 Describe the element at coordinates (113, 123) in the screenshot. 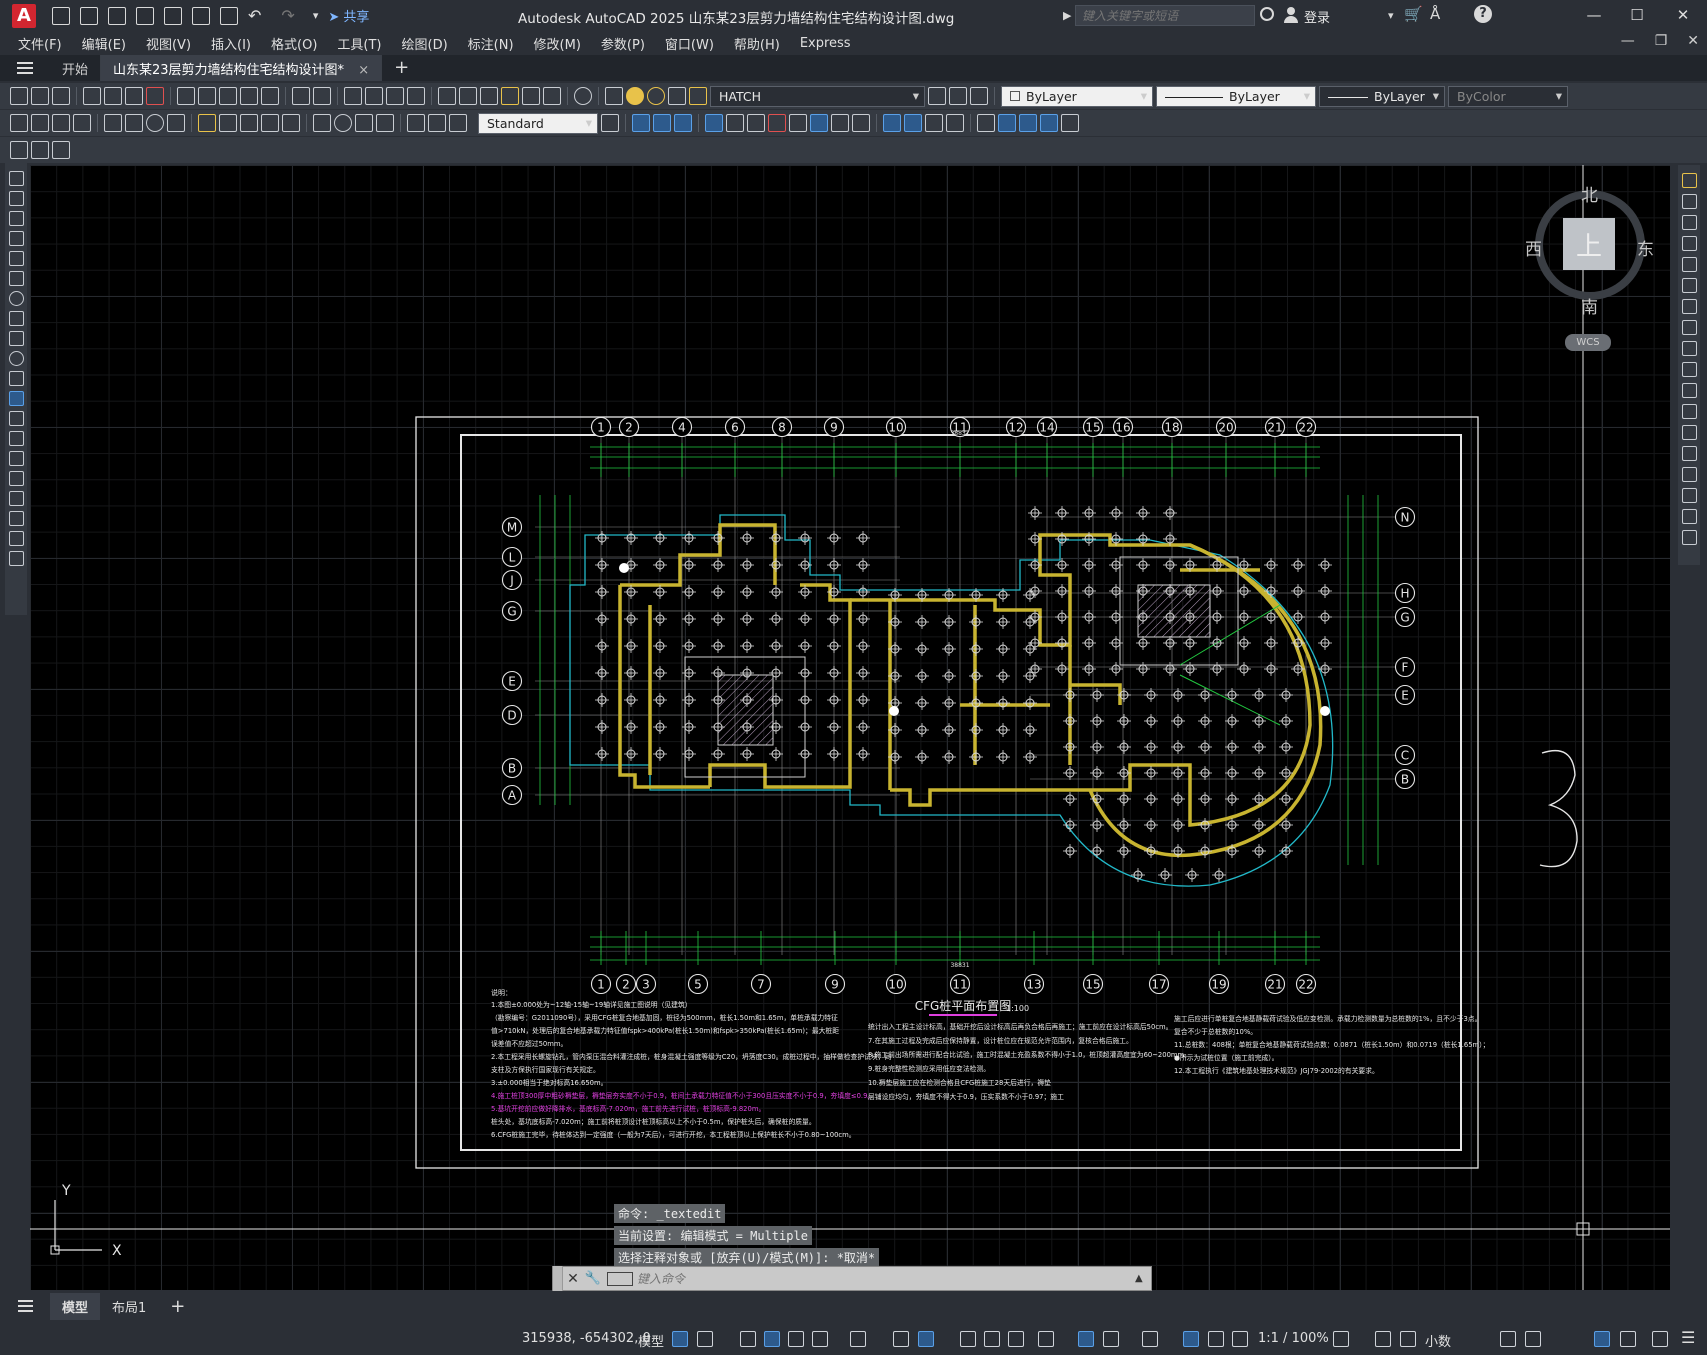

I see `radius-dimension-icon` at that location.